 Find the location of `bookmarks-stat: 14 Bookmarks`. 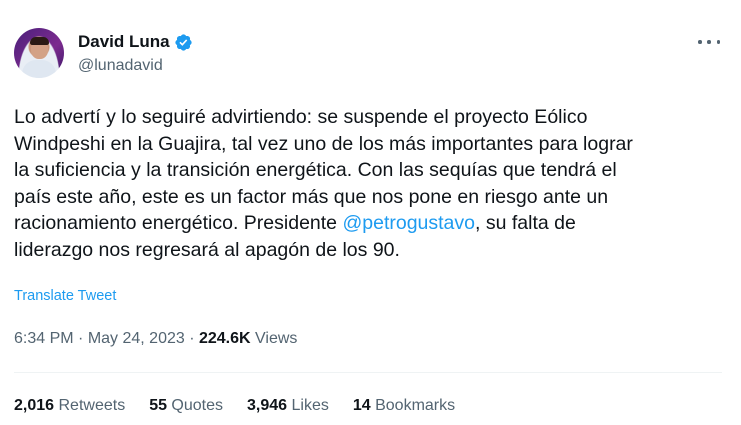

bookmarks-stat: 14 Bookmarks is located at coordinates (404, 406).